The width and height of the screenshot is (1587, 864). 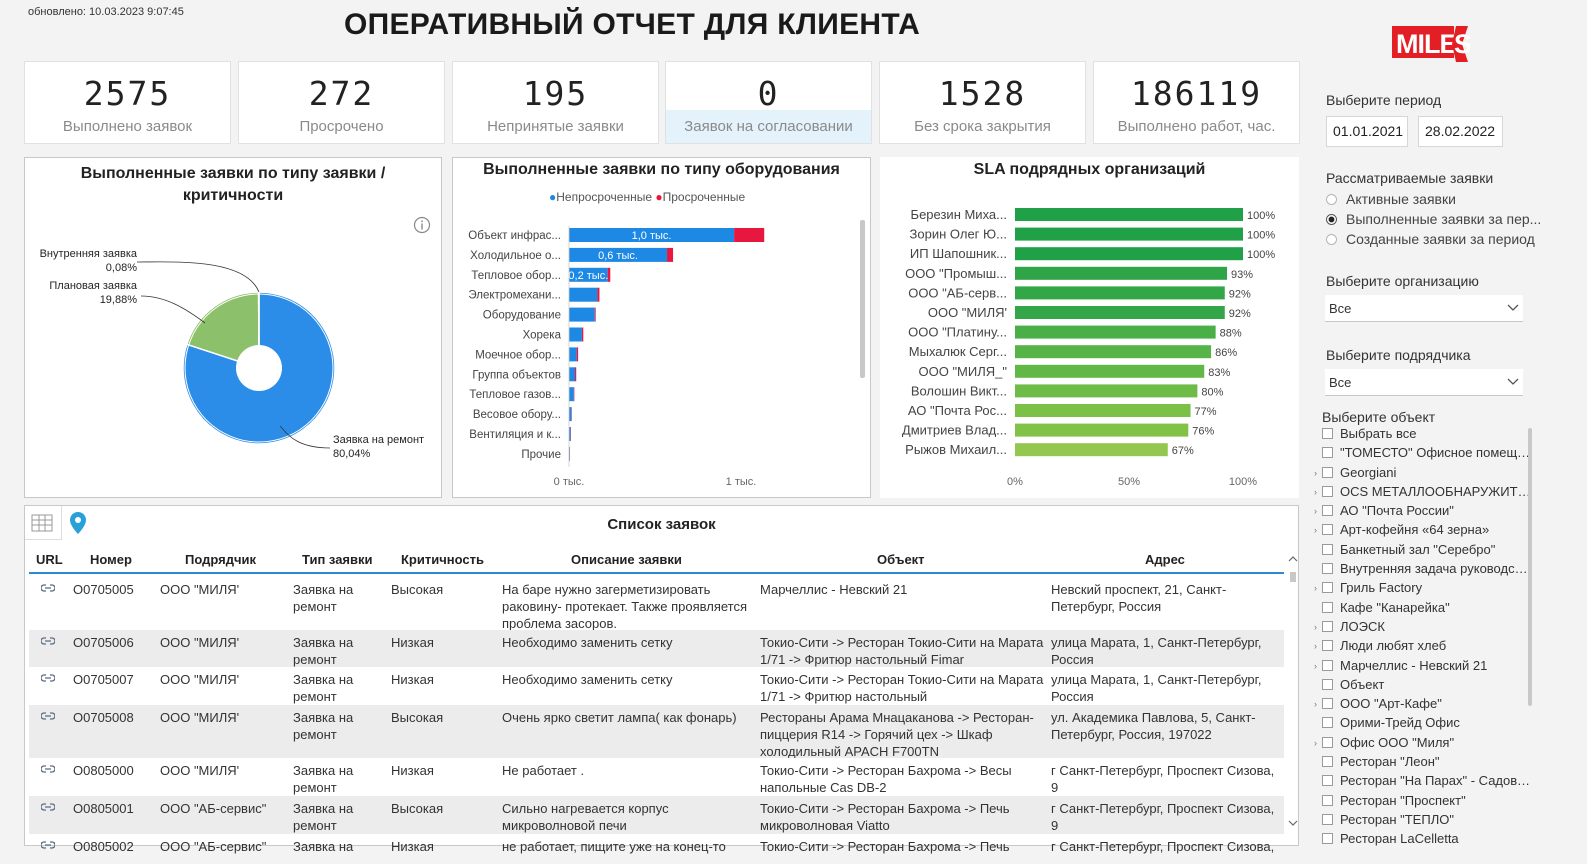 I want to click on object-list-item: › АО "Почта России", so click(x=1423, y=512).